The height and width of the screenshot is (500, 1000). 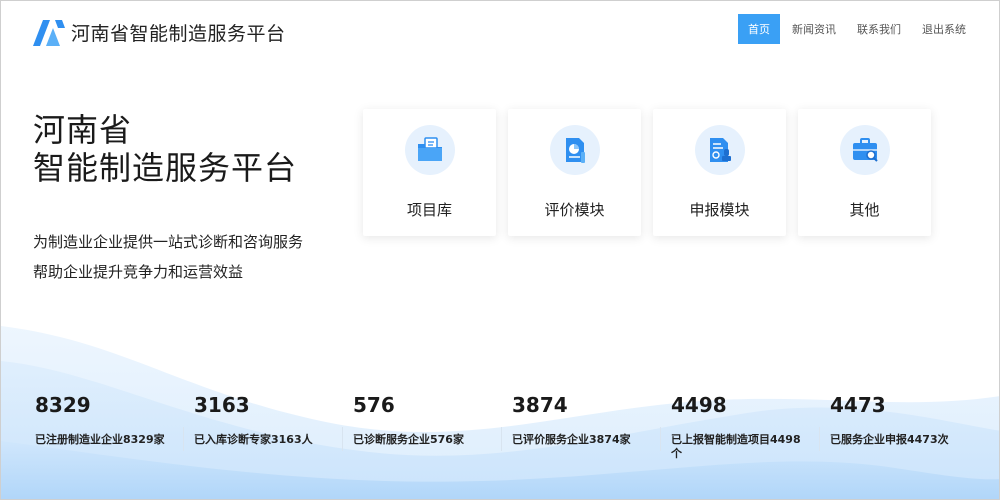 What do you see at coordinates (138, 272) in the screenshot?
I see `hero-sub-line2: 帮助企业提升竞争力和运营效益` at bounding box center [138, 272].